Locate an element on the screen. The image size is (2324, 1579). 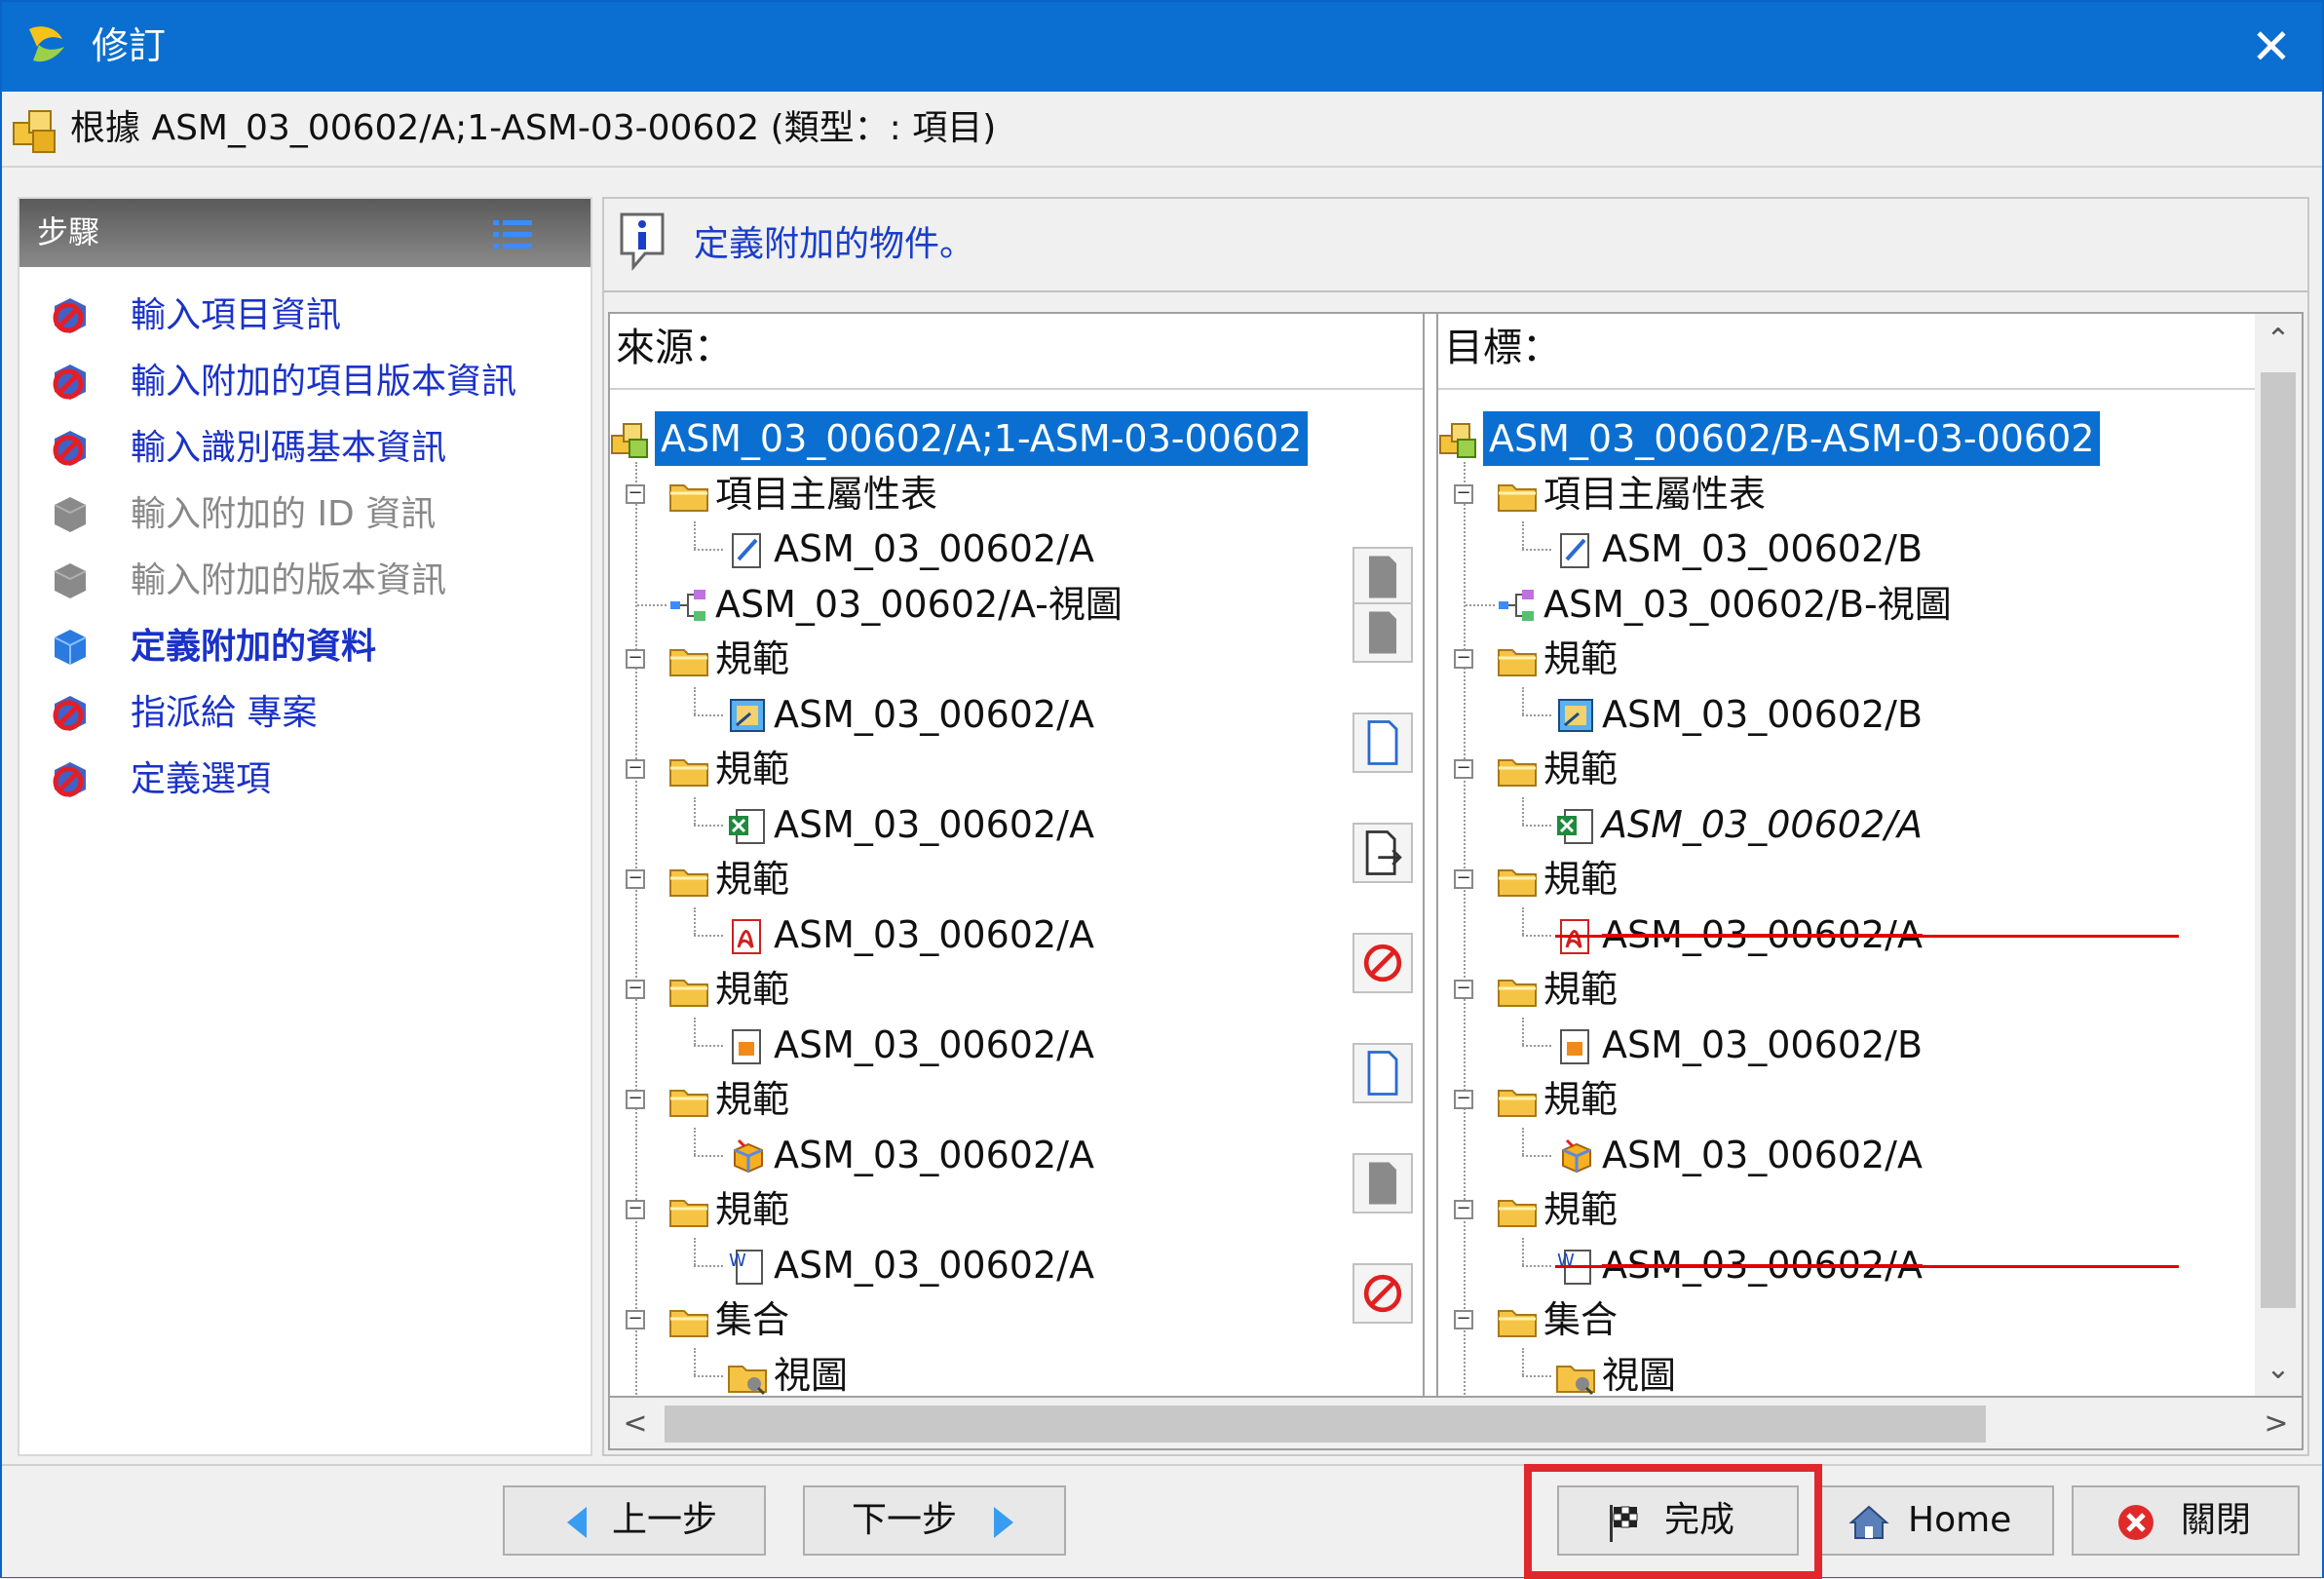
step-item: 指派給 專案 is located at coordinates (306, 713).